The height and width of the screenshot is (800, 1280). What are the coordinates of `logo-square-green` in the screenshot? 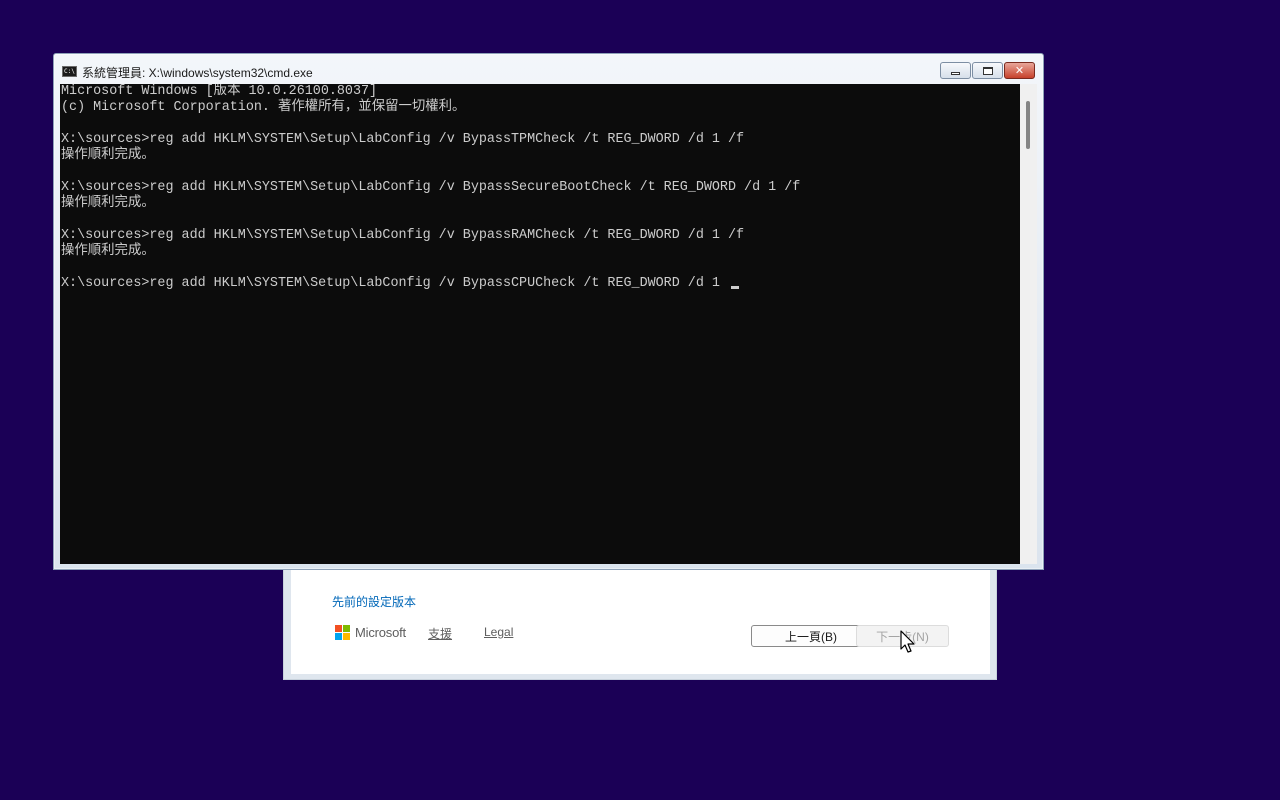 It's located at (346, 628).